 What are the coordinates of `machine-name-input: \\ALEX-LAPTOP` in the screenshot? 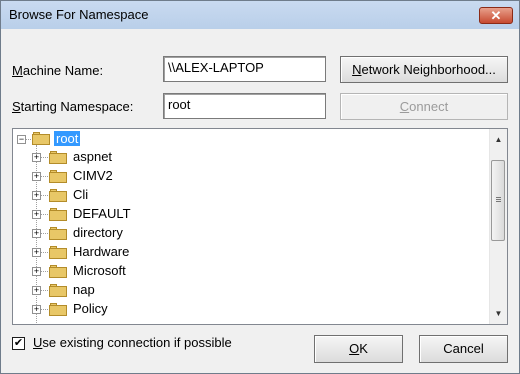 It's located at (244, 69).